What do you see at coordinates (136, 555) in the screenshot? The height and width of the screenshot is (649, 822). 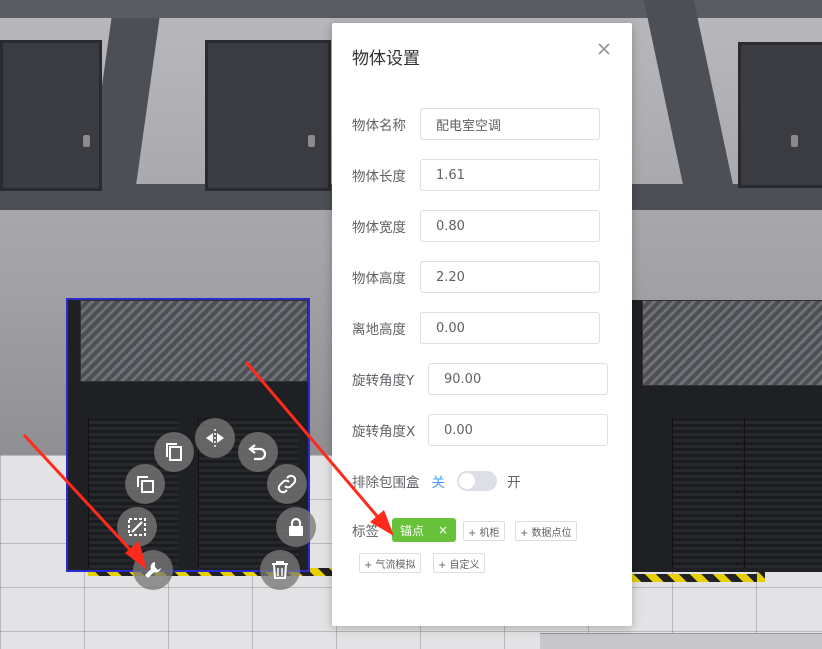 I see `annotation-arrowhead` at bounding box center [136, 555].